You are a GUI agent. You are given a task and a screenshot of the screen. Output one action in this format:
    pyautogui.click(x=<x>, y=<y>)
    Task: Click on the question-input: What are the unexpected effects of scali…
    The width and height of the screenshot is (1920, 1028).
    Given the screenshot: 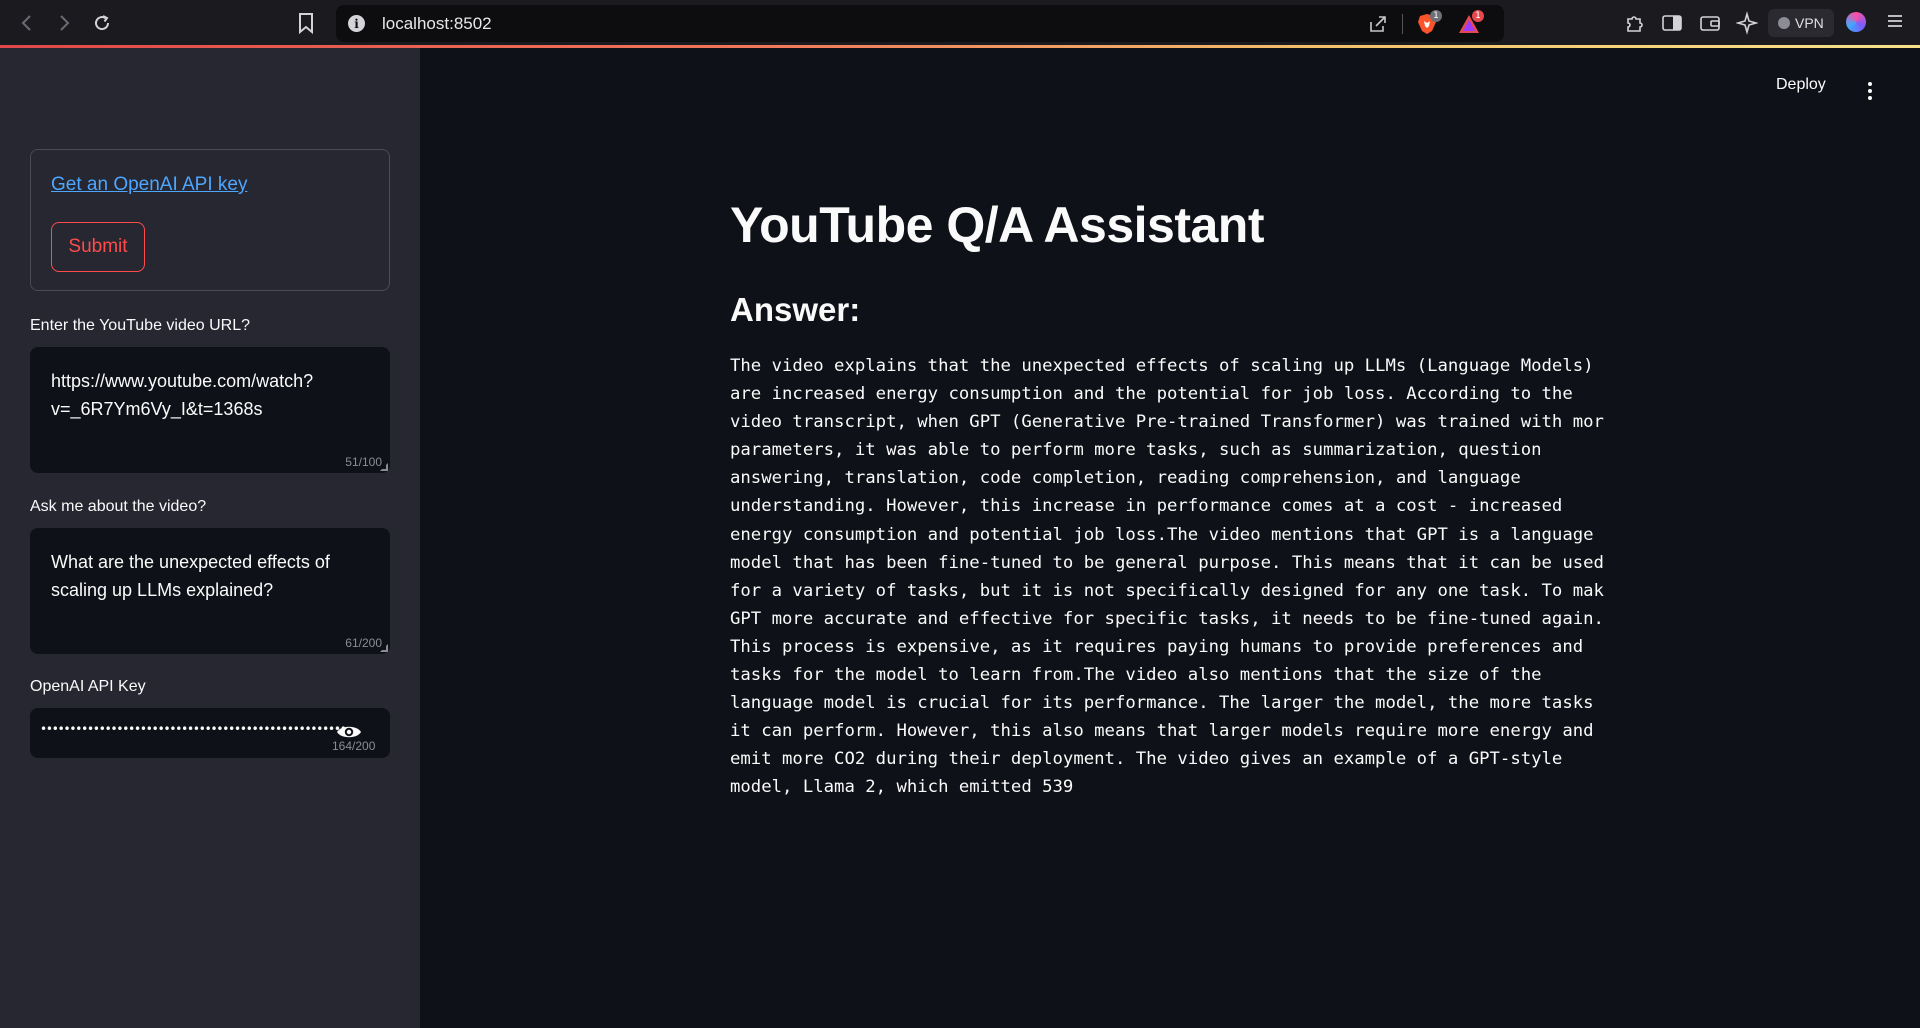 What is the action you would take?
    pyautogui.click(x=210, y=591)
    